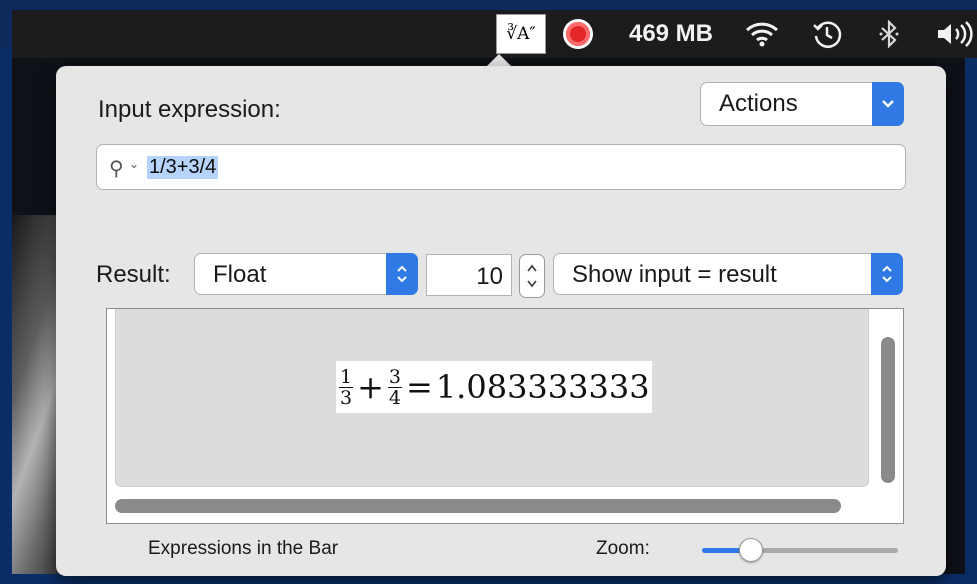 The image size is (977, 584). What do you see at coordinates (888, 104) in the screenshot?
I see `chevron-down-icon` at bounding box center [888, 104].